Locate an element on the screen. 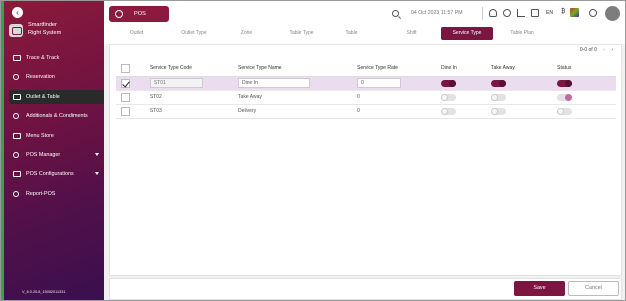  service-type-code-input: ST01 is located at coordinates (176, 83).